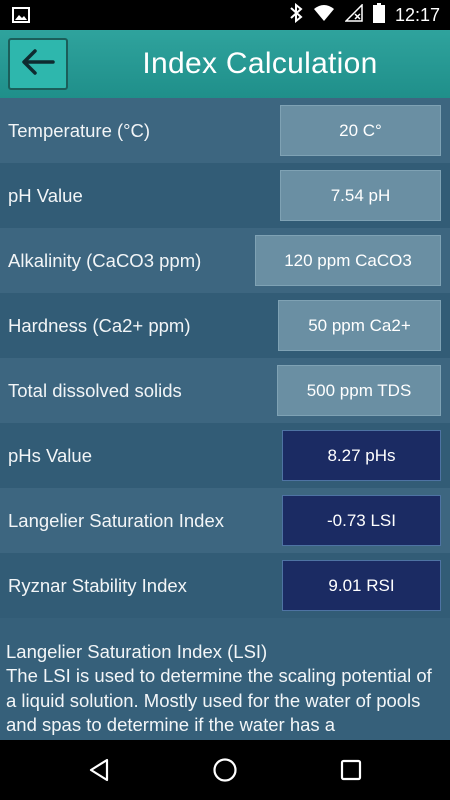  Describe the element at coordinates (225, 15) in the screenshot. I see `status-bar: 12:17` at that location.